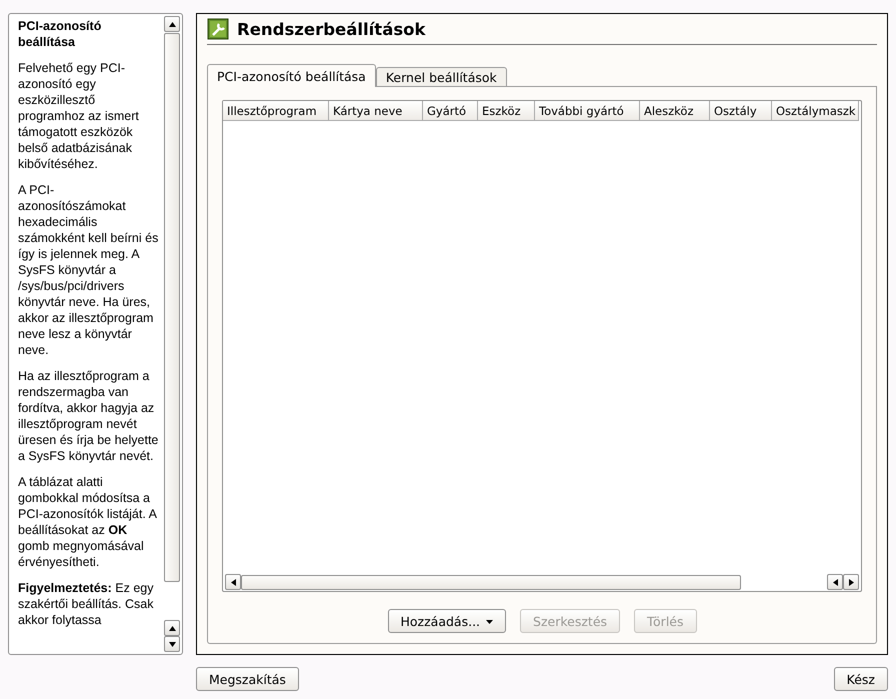 Image resolution: width=896 pixels, height=699 pixels. Describe the element at coordinates (490, 621) in the screenshot. I see `caret-icon` at that location.